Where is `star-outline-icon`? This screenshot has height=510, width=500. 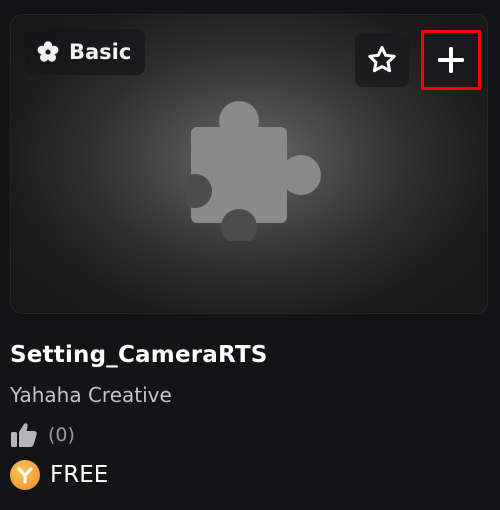
star-outline-icon is located at coordinates (382, 59).